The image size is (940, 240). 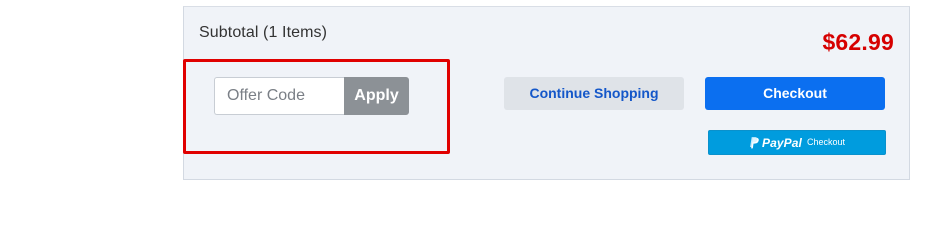 What do you see at coordinates (782, 142) in the screenshot?
I see `paypal-brand-text: PayPal` at bounding box center [782, 142].